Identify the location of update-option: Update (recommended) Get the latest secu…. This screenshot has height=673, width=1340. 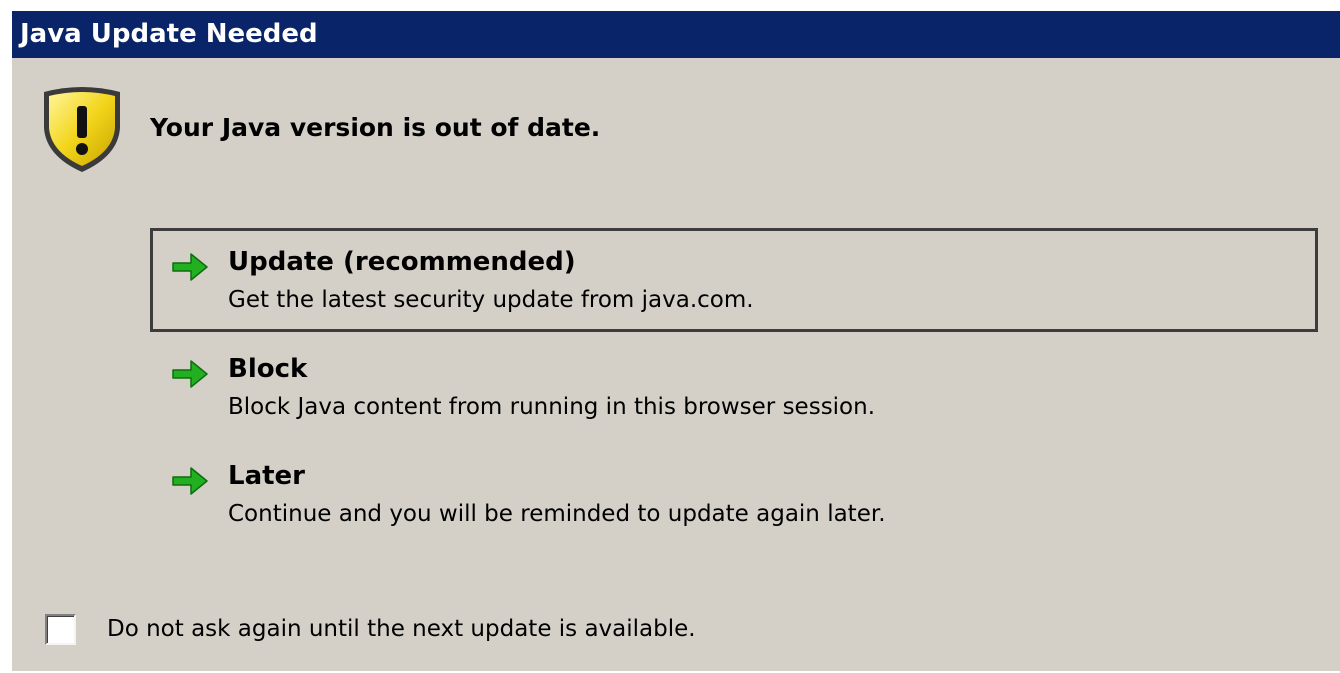
(734, 280).